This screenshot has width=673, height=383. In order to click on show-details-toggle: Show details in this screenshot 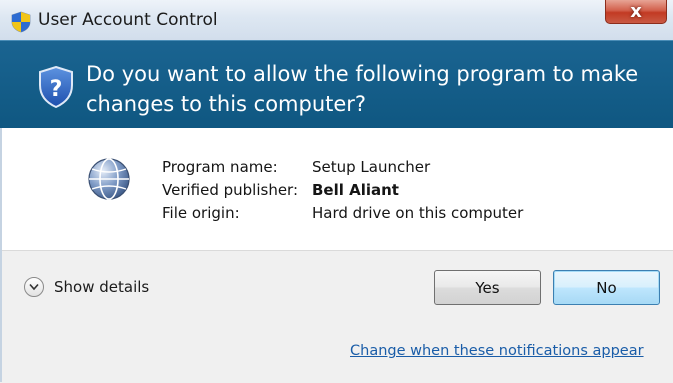, I will do `click(86, 287)`.